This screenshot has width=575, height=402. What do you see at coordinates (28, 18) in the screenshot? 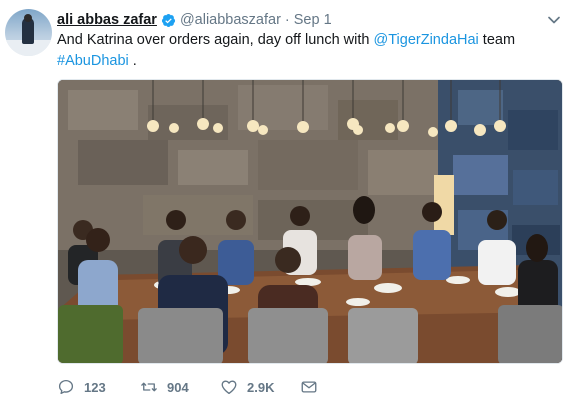
I see `avatar-head` at bounding box center [28, 18].